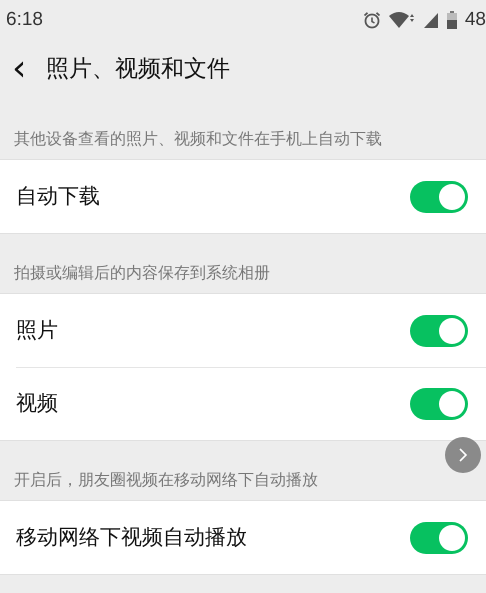 Image resolution: width=486 pixels, height=593 pixels. What do you see at coordinates (20, 69) in the screenshot?
I see `back-button: ‹` at bounding box center [20, 69].